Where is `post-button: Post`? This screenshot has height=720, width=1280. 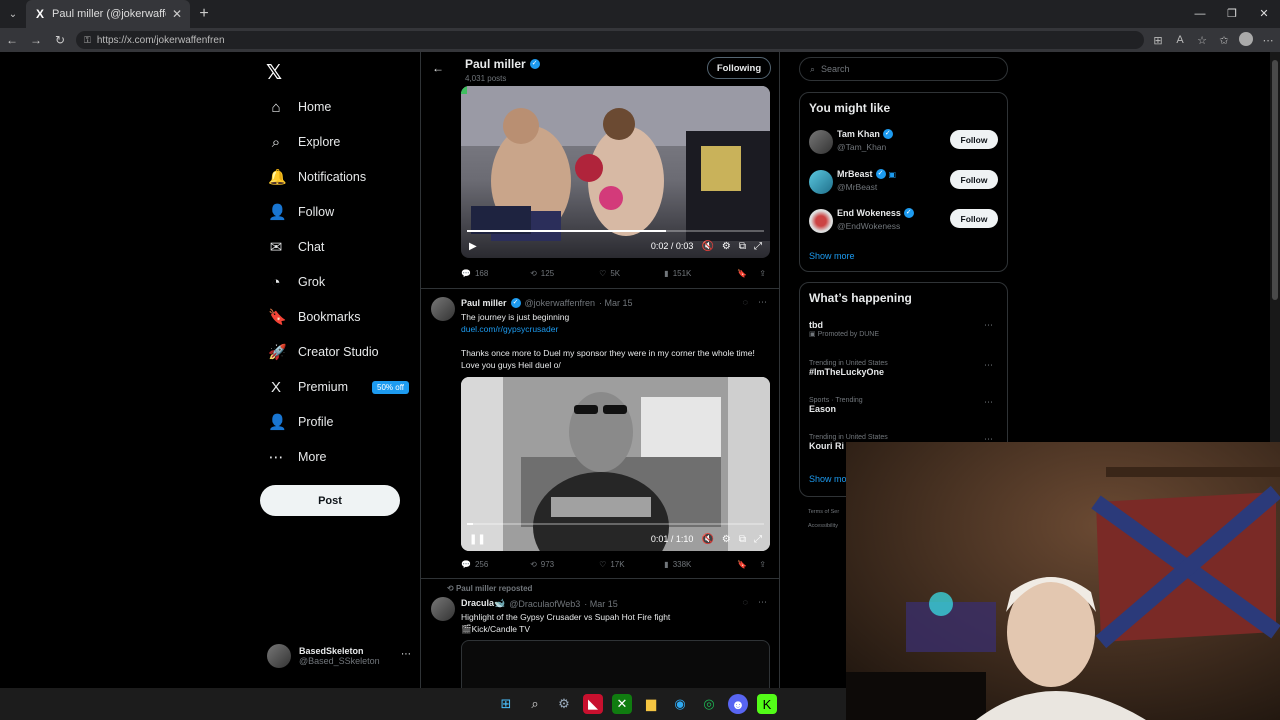
post-button: Post is located at coordinates (330, 500).